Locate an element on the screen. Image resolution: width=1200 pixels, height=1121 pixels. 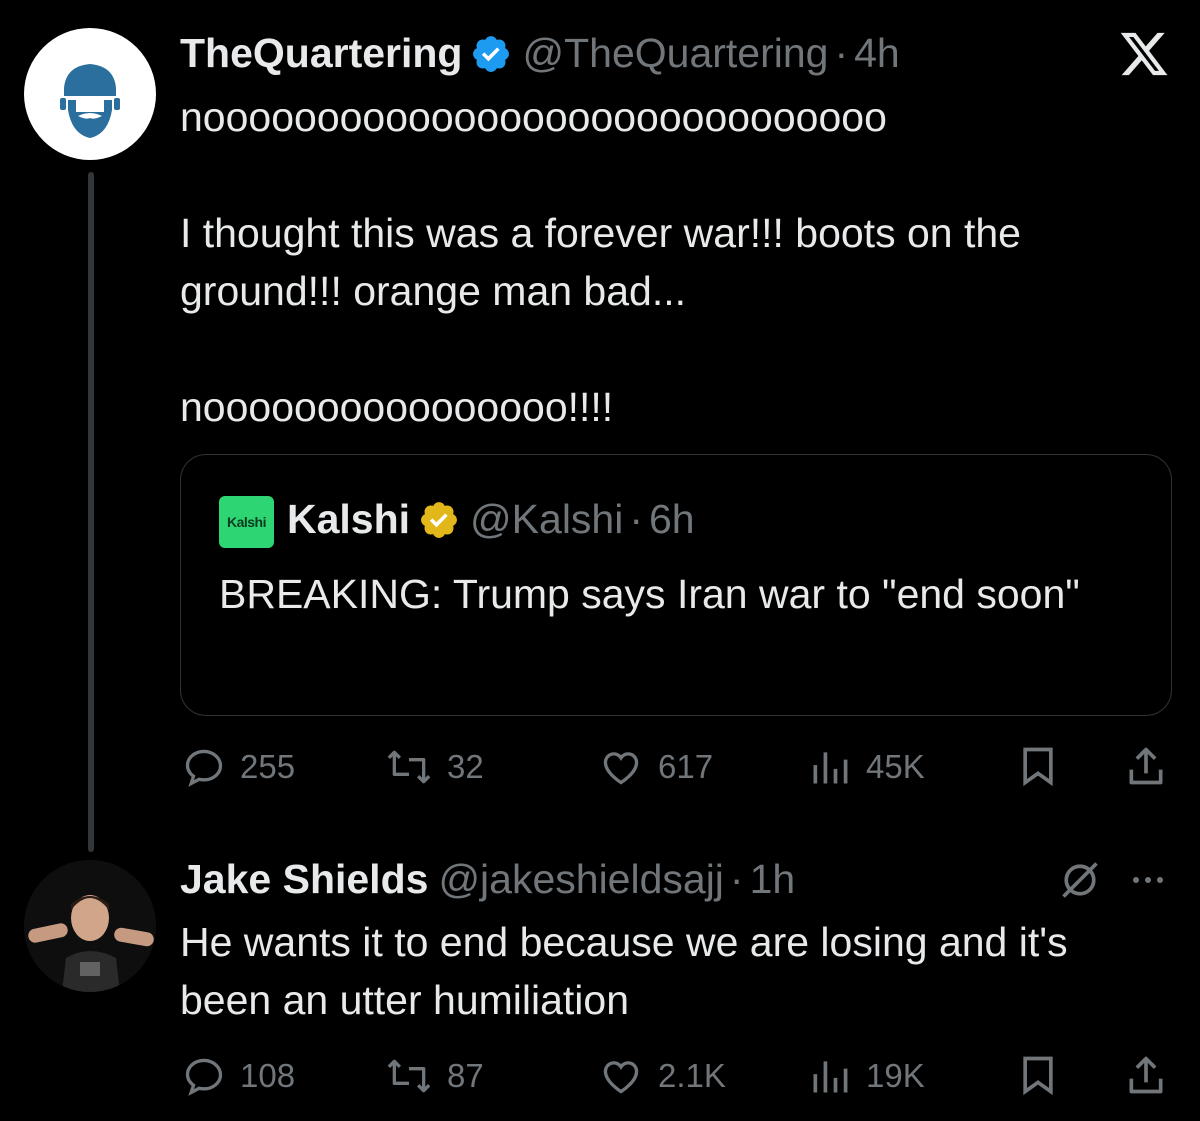
thread-line is located at coordinates (91, 512).